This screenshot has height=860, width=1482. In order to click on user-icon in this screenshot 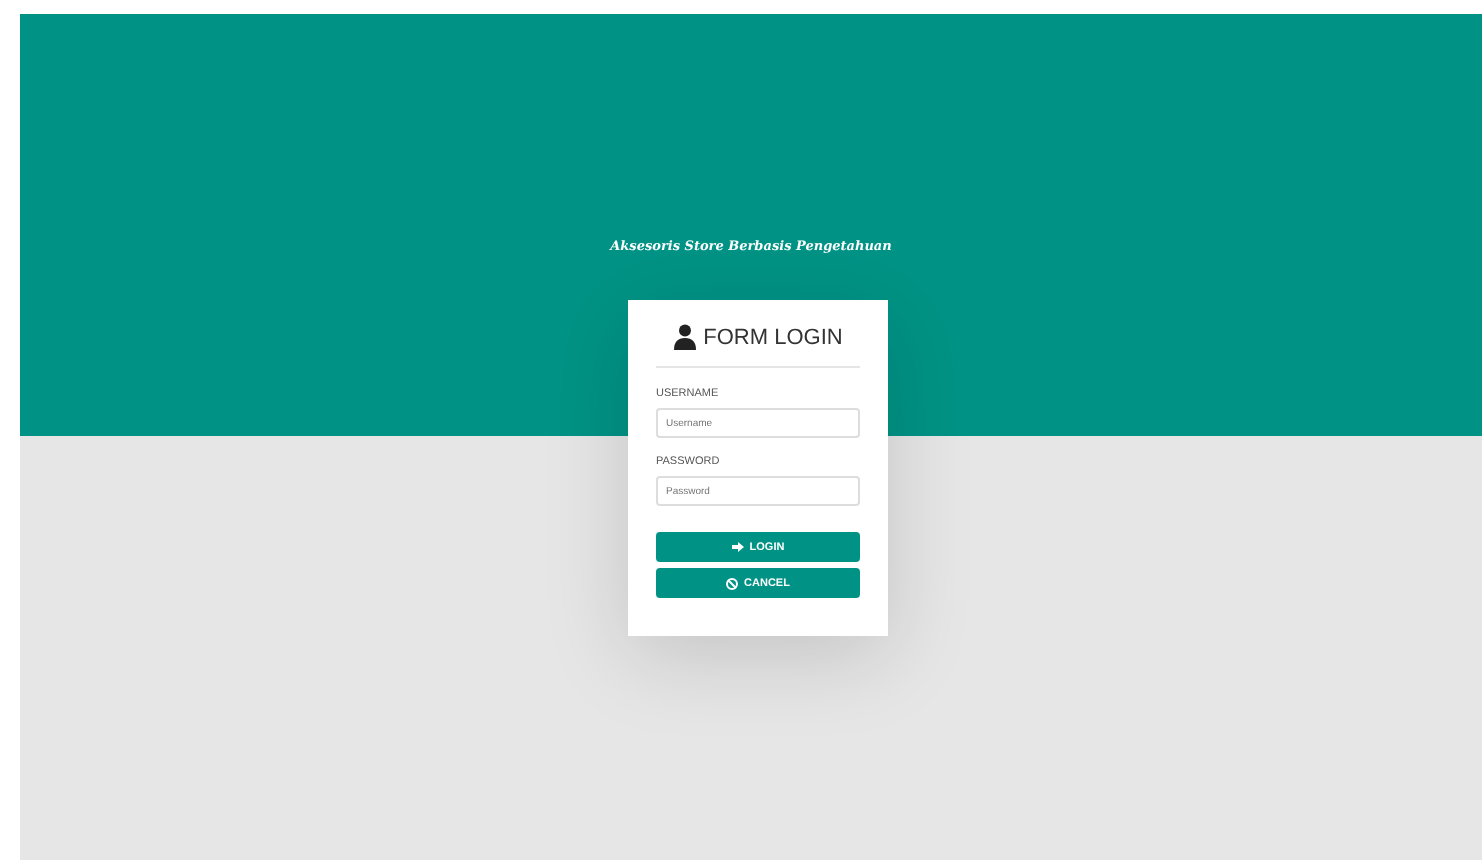, I will do `click(684, 337)`.